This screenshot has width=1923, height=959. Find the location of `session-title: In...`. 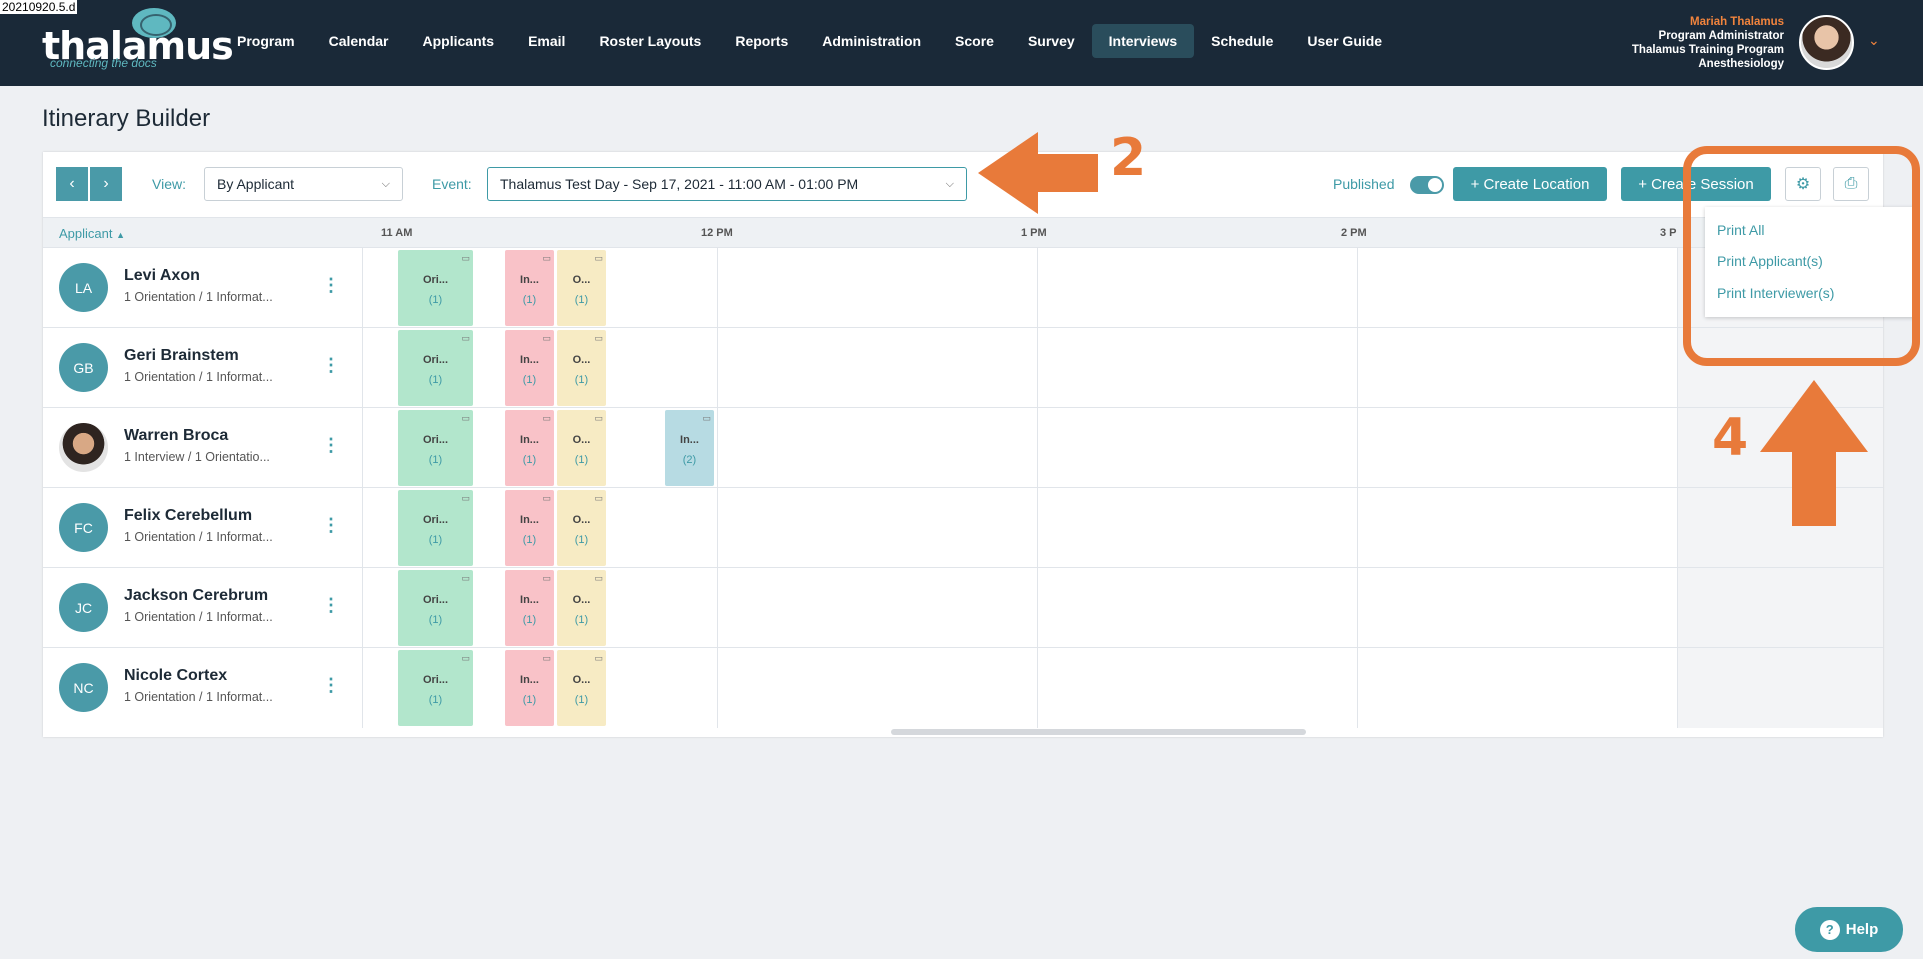

session-title: In... is located at coordinates (529, 280).